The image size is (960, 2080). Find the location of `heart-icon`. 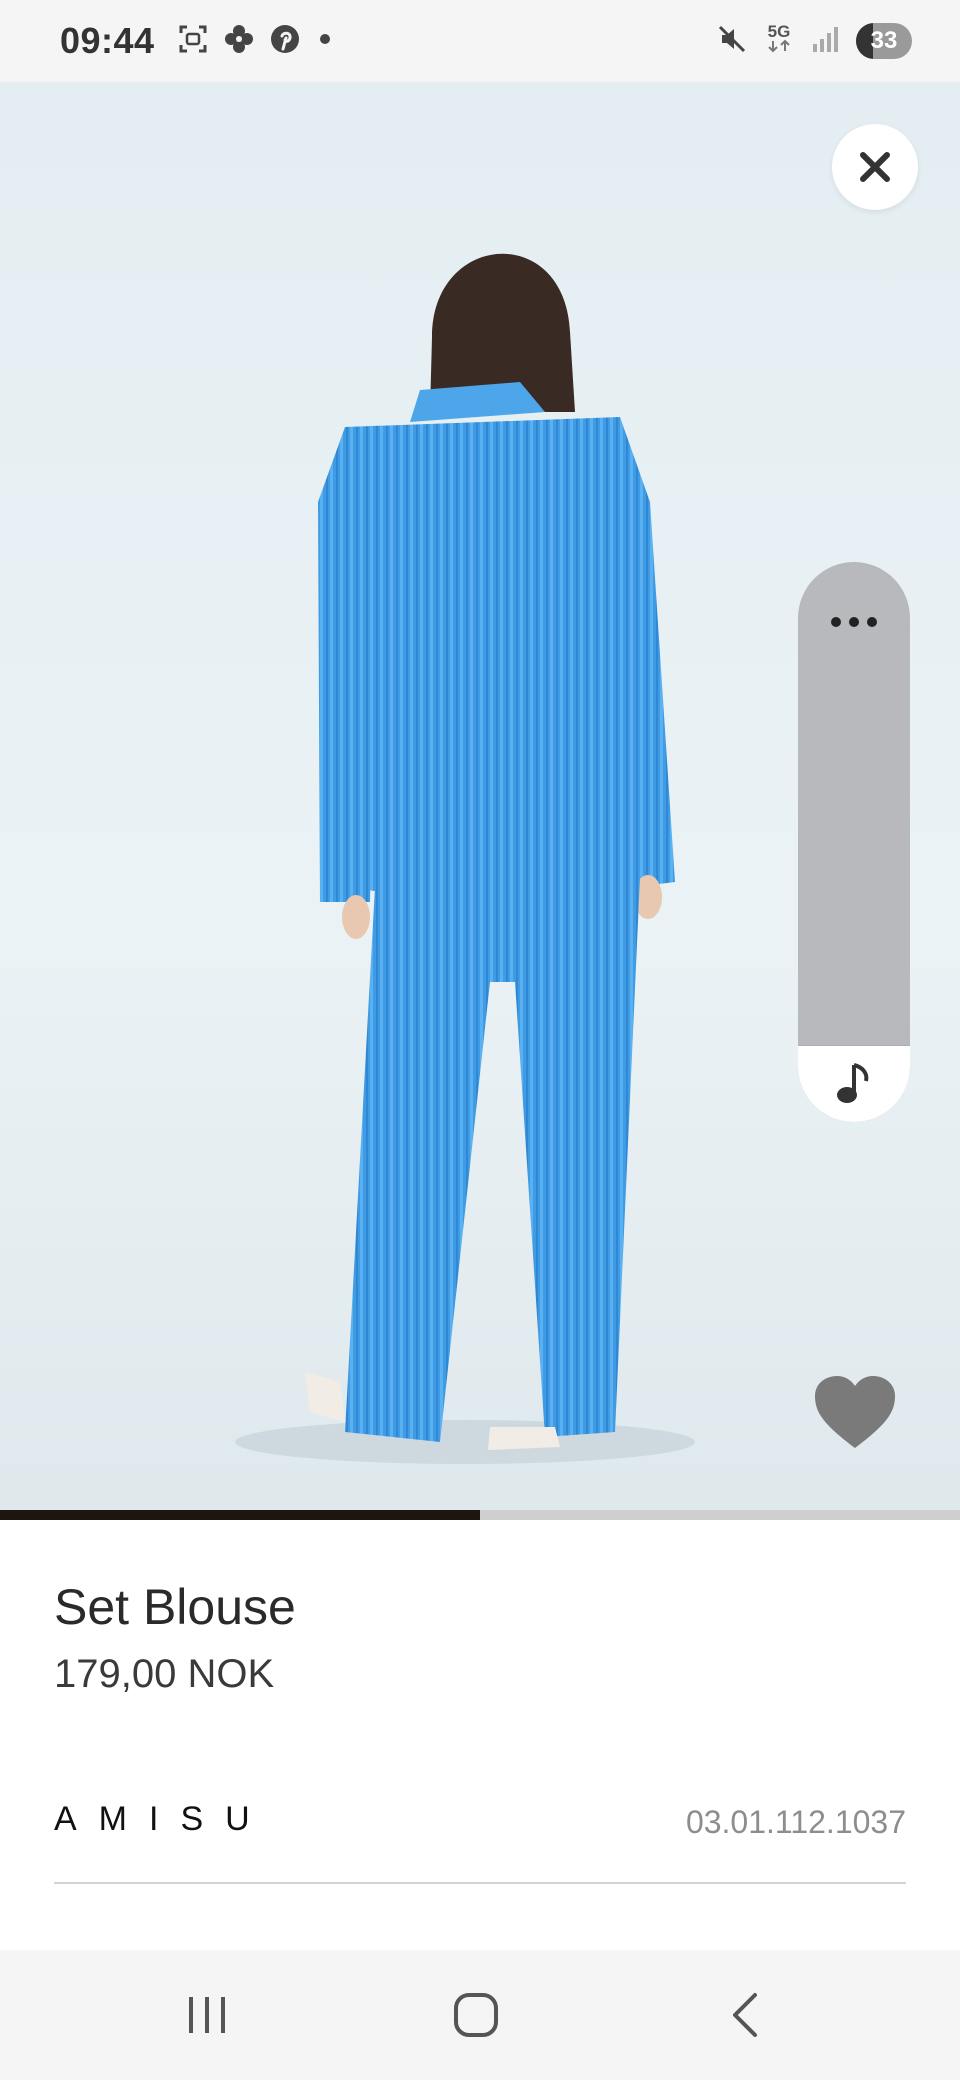

heart-icon is located at coordinates (855, 1412).